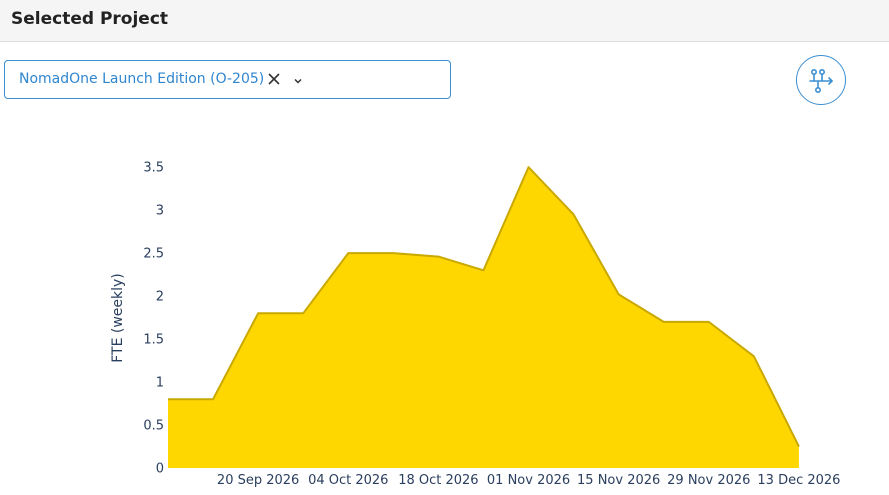 This screenshot has height=495, width=889. I want to click on x-tick-label: 13 Dec 2026, so click(798, 480).